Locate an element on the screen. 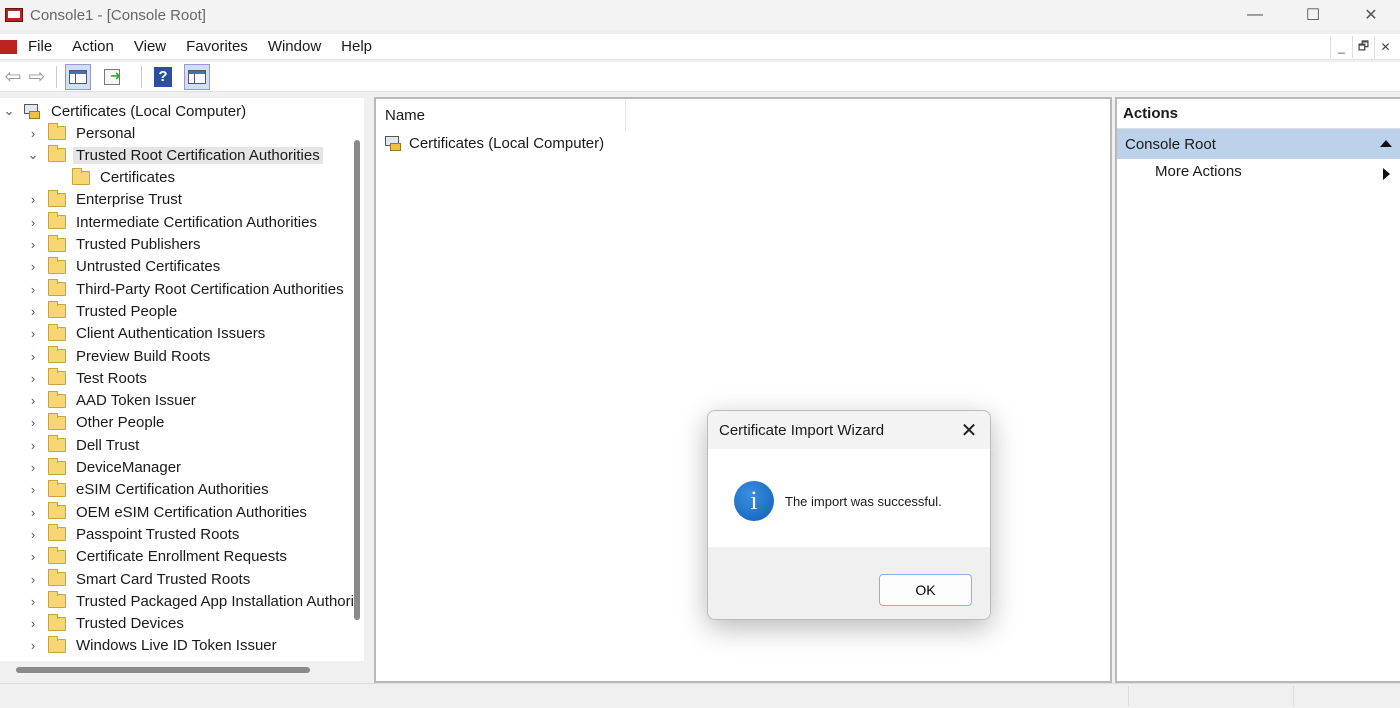 This screenshot has height=708, width=1400. collapse-triangle-icon is located at coordinates (1386, 143).